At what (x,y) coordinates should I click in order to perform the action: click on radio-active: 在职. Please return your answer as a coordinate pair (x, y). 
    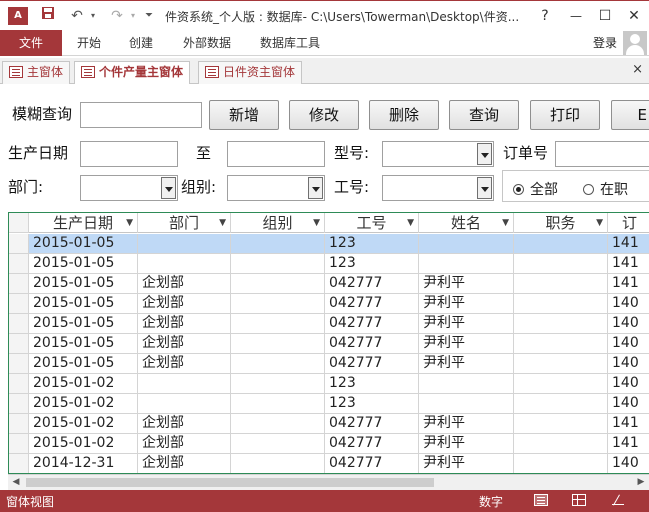
    Looking at the image, I should click on (605, 189).